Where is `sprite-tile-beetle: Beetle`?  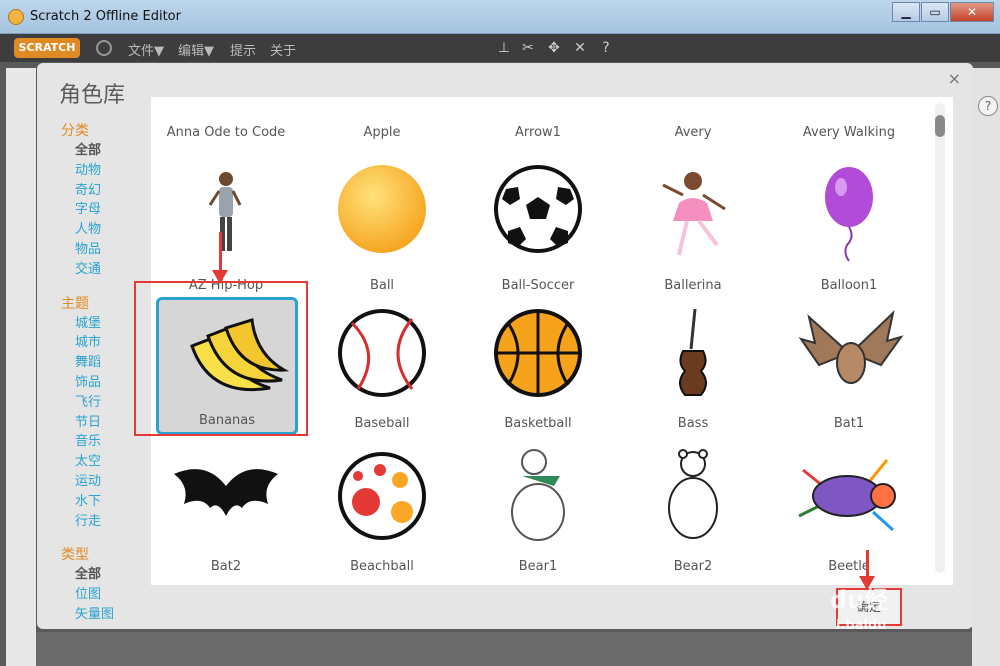 sprite-tile-beetle: Beetle is located at coordinates (849, 509).